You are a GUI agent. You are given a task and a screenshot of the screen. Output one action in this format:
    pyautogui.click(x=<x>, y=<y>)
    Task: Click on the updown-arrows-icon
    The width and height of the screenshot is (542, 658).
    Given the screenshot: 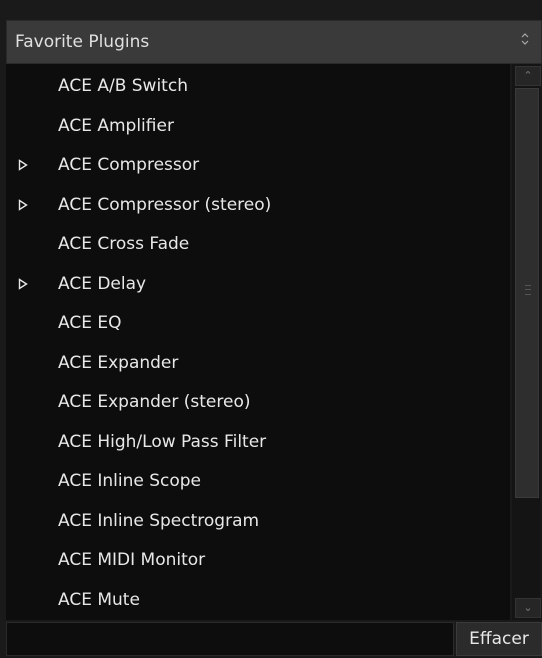 What is the action you would take?
    pyautogui.click(x=525, y=42)
    